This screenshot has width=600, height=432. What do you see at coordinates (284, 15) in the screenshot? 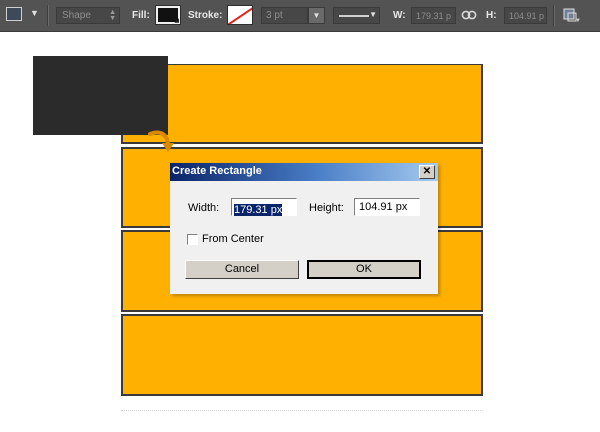
I see `stroke-width-field: 3 pt` at bounding box center [284, 15].